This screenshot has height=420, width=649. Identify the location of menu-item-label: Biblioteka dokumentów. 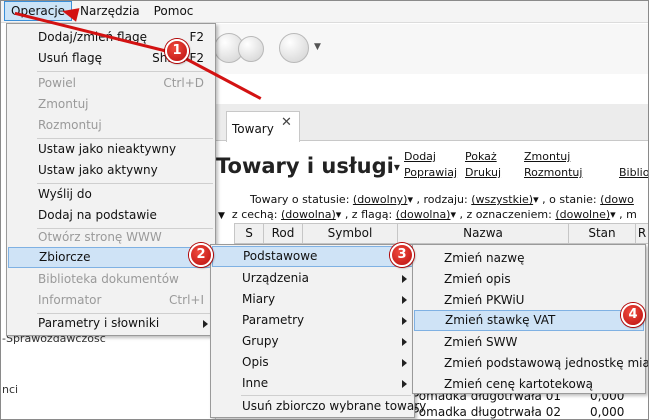
(108, 279).